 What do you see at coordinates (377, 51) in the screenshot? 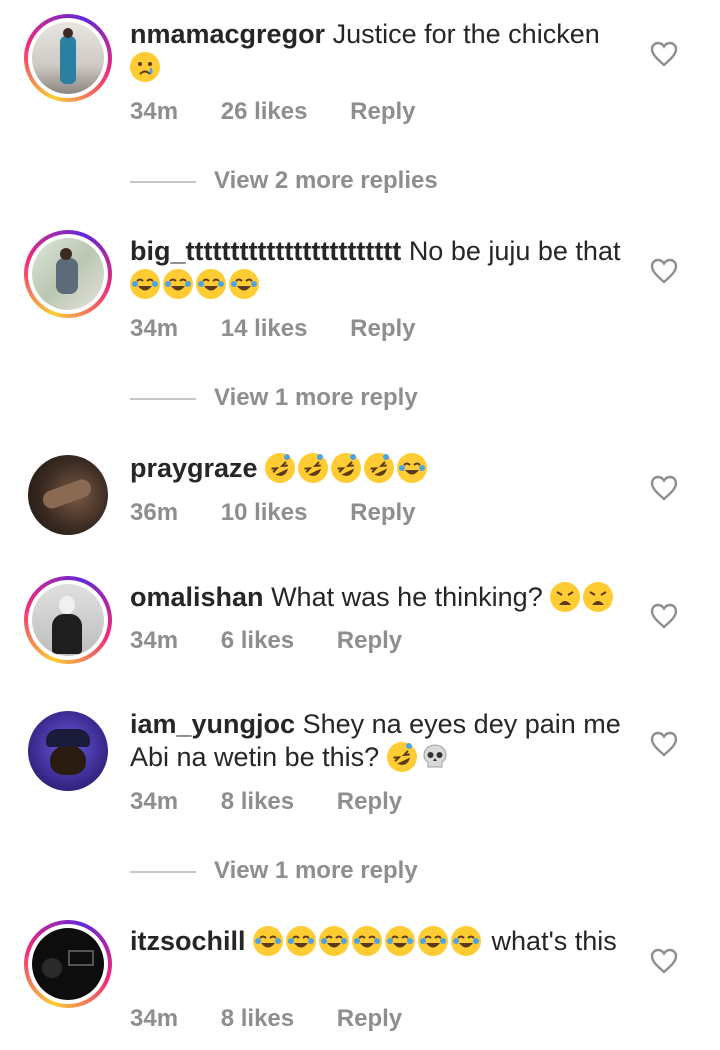
I see `comment-text: nmamacgregor Justice for the chicken` at bounding box center [377, 51].